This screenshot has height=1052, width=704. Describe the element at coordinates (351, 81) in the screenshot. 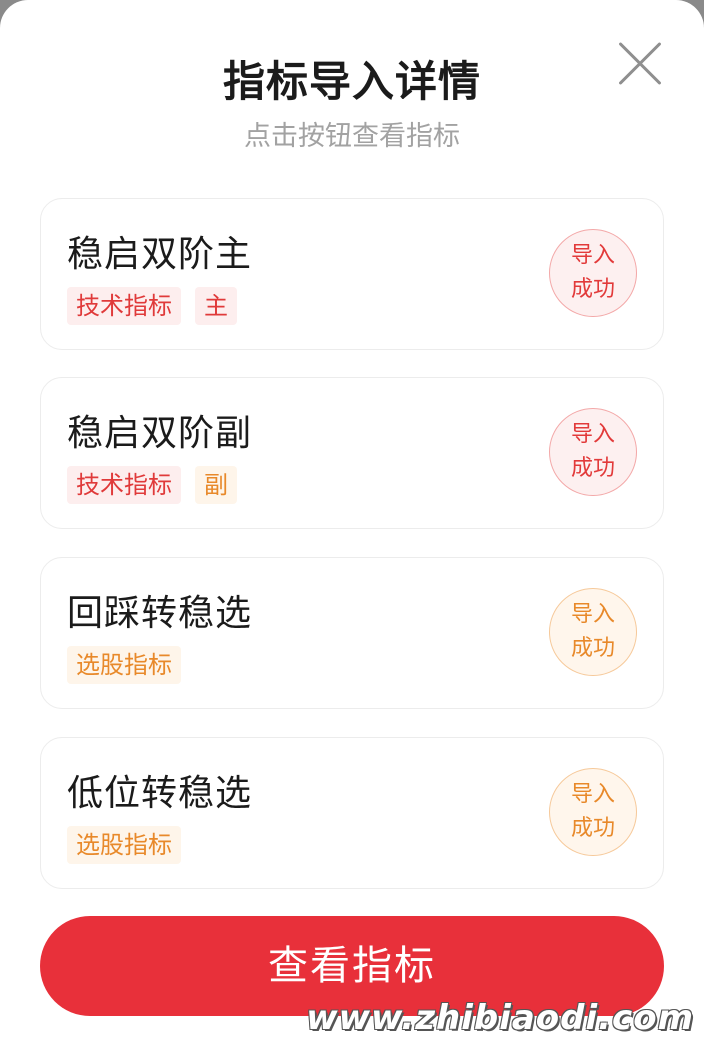

I see `dialog-title: 指标导入详情` at that location.